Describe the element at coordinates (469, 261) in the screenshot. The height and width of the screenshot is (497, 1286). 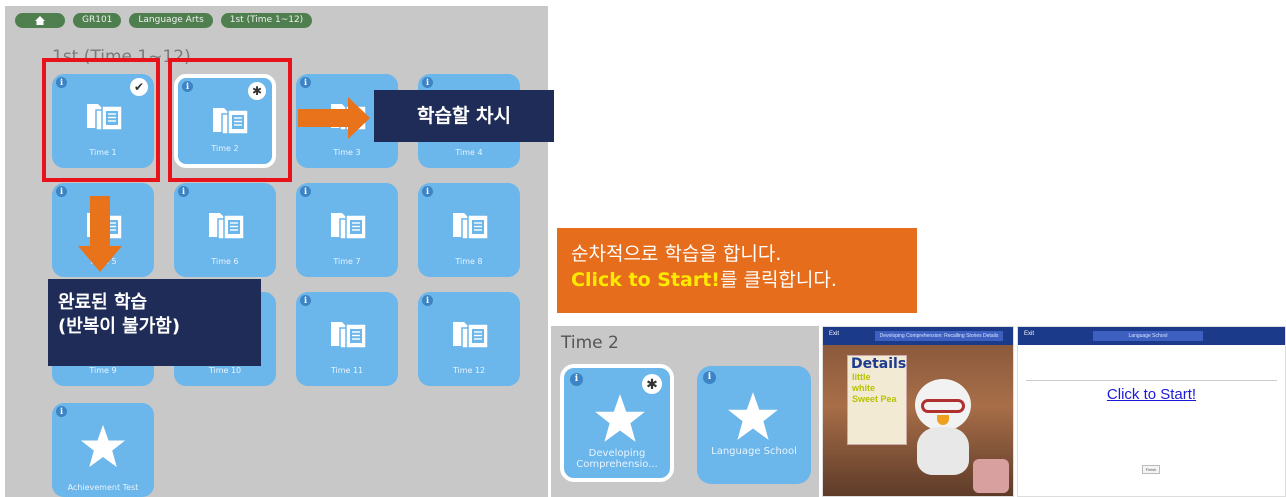
I see `lesson-tile-label: Time 8` at that location.